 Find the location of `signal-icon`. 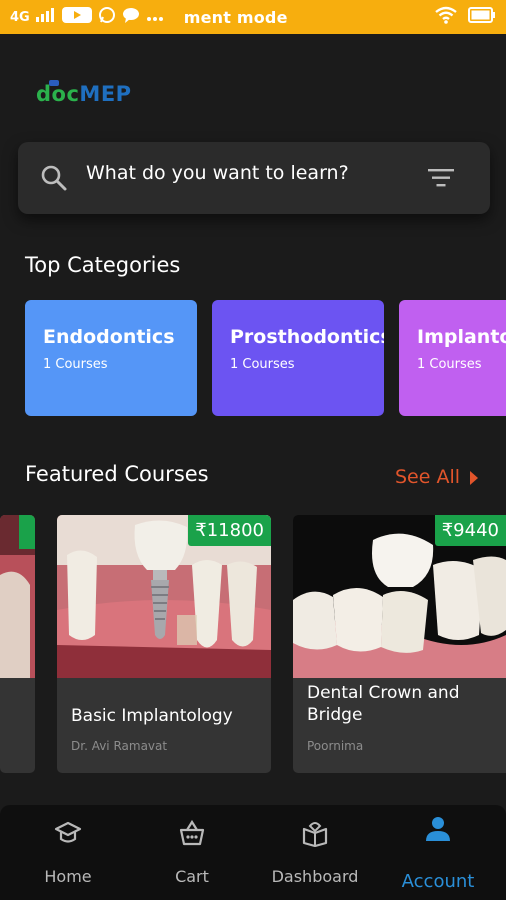

signal-icon is located at coordinates (45, 17).